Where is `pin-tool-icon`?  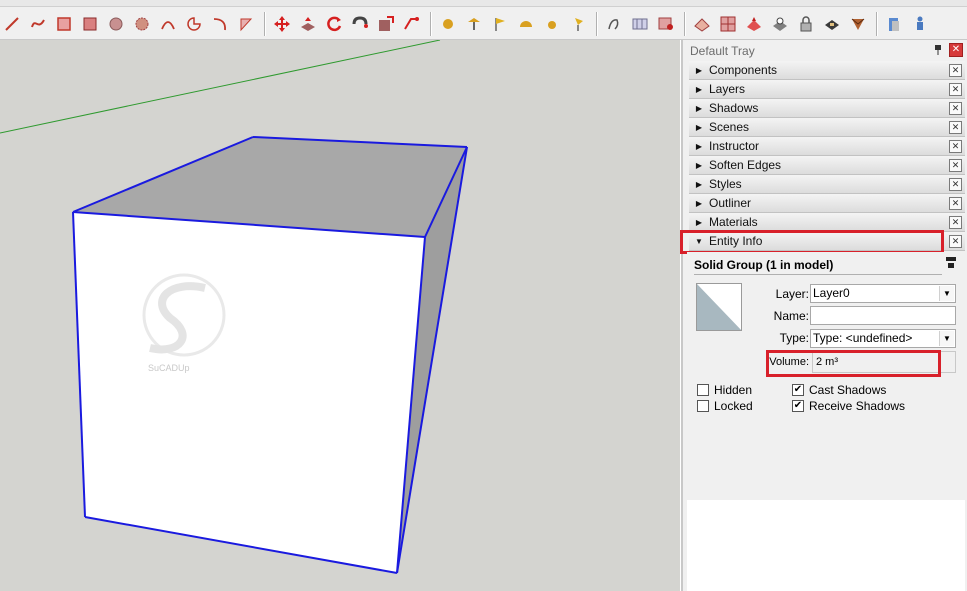
pin-tool-icon is located at coordinates (578, 24).